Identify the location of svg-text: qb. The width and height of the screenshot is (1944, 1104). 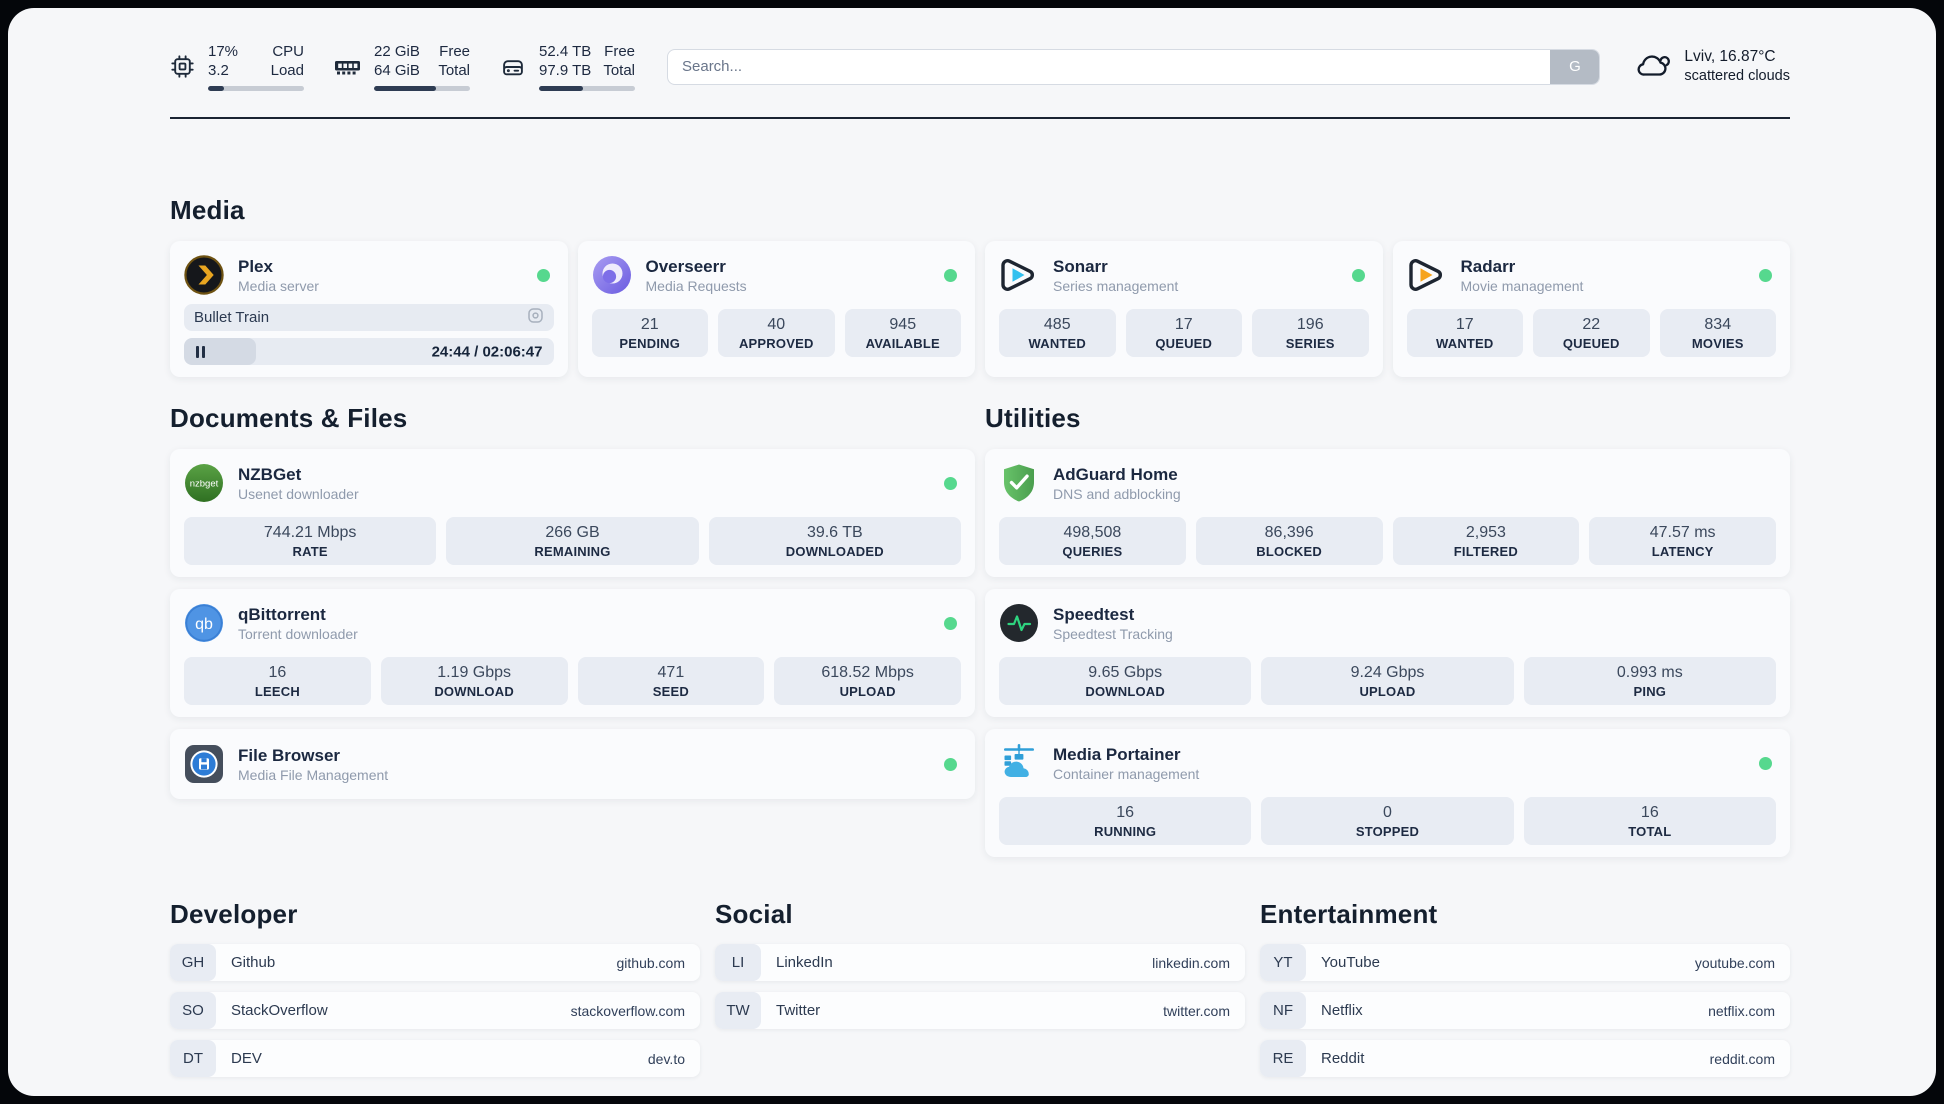
(204, 624).